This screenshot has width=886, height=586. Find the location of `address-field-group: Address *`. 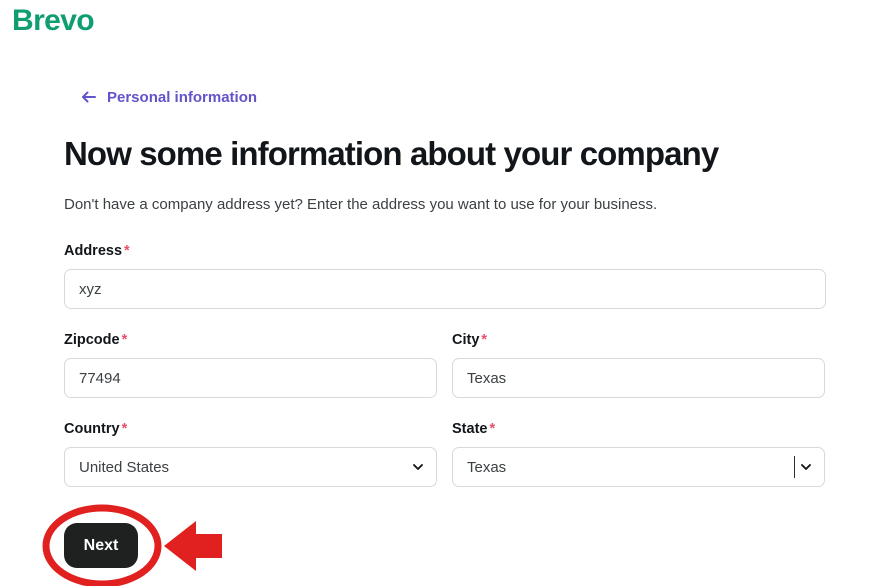

address-field-group: Address * is located at coordinates (445, 275).